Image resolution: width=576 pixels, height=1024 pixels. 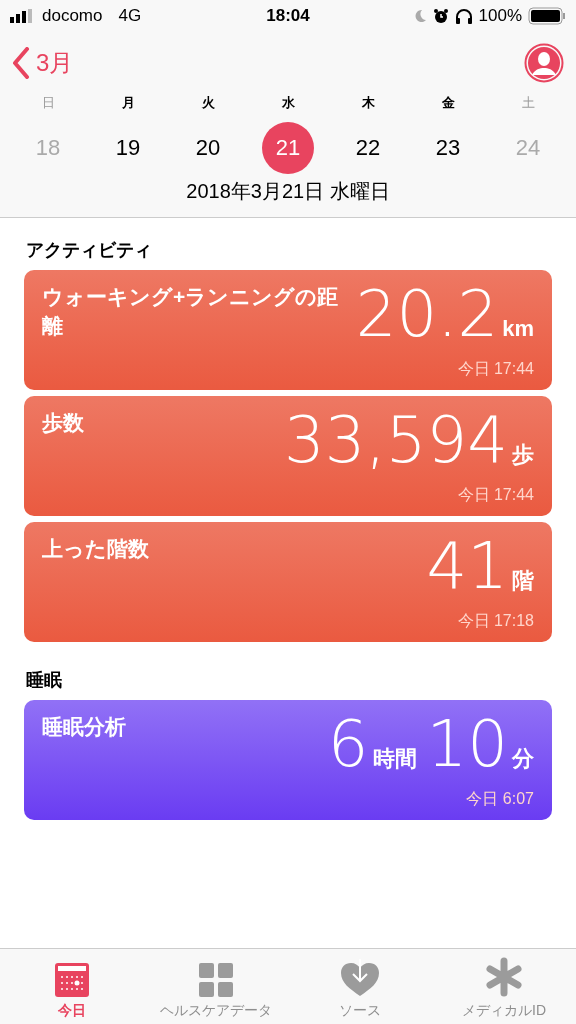 I want to click on network-type: 4G, so click(x=130, y=16).